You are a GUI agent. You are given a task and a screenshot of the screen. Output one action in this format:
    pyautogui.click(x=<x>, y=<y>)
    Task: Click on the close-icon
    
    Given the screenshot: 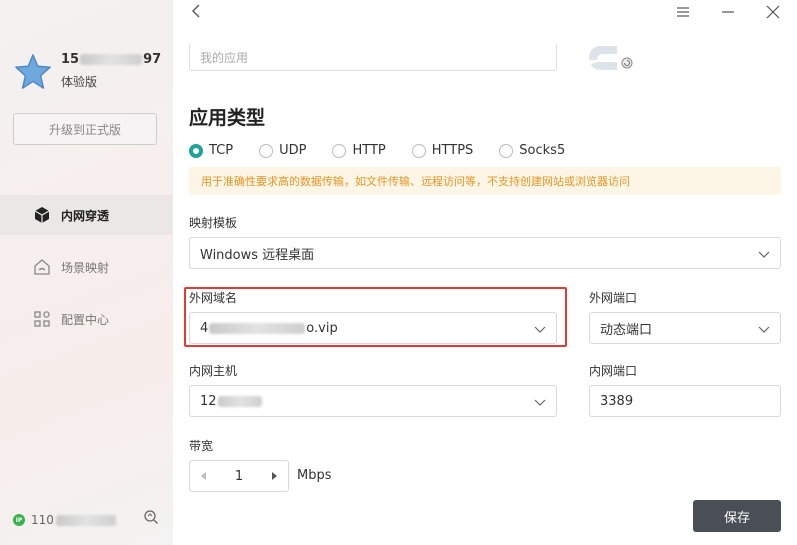 What is the action you would take?
    pyautogui.click(x=773, y=12)
    